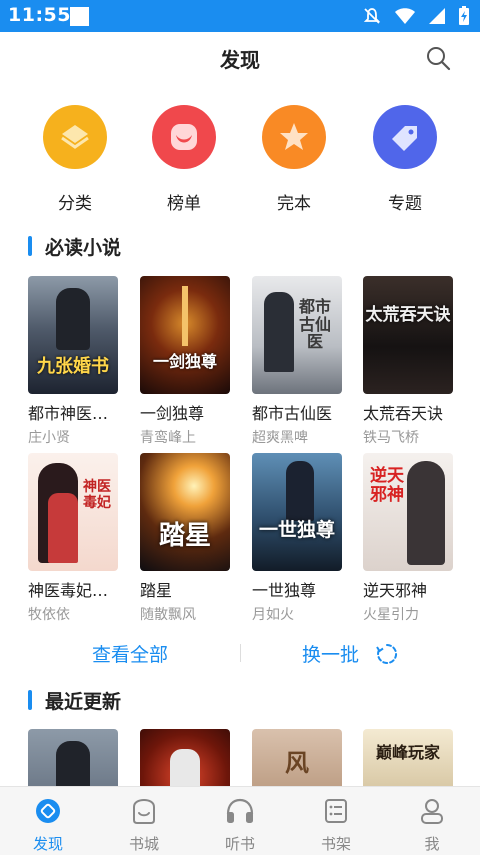 The width and height of the screenshot is (480, 855). I want to click on moon-icon, so click(184, 137).